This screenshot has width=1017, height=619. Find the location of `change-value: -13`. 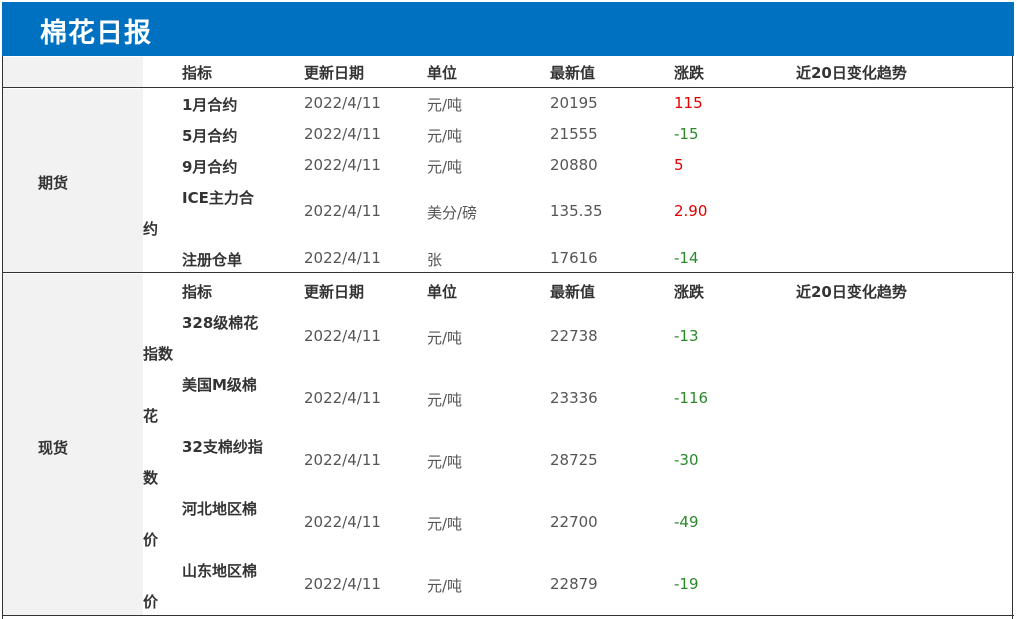

change-value: -13 is located at coordinates (686, 336).